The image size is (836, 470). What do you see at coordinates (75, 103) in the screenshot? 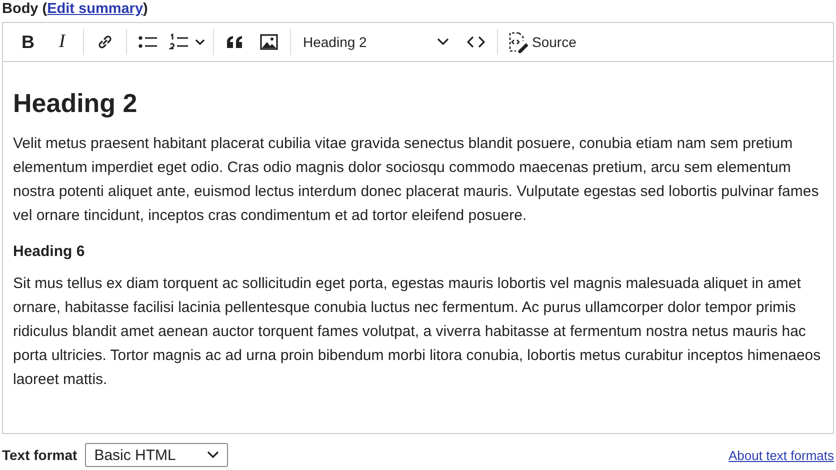
I see `heading: Heading 2` at bounding box center [75, 103].